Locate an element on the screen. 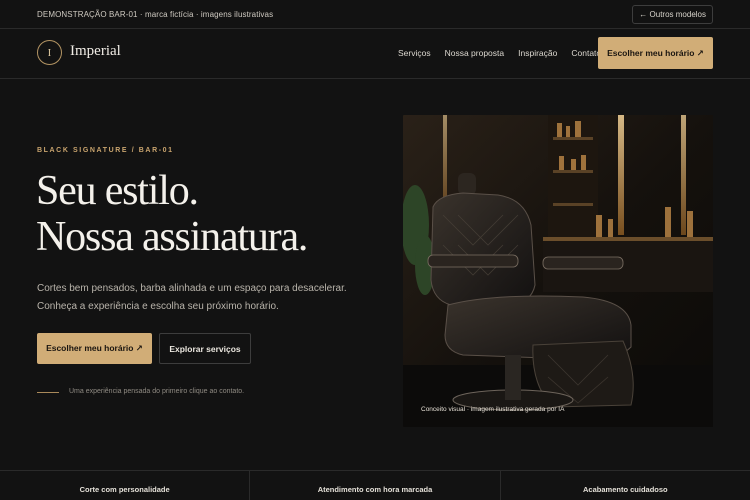  logo-letter: I is located at coordinates (49, 52).